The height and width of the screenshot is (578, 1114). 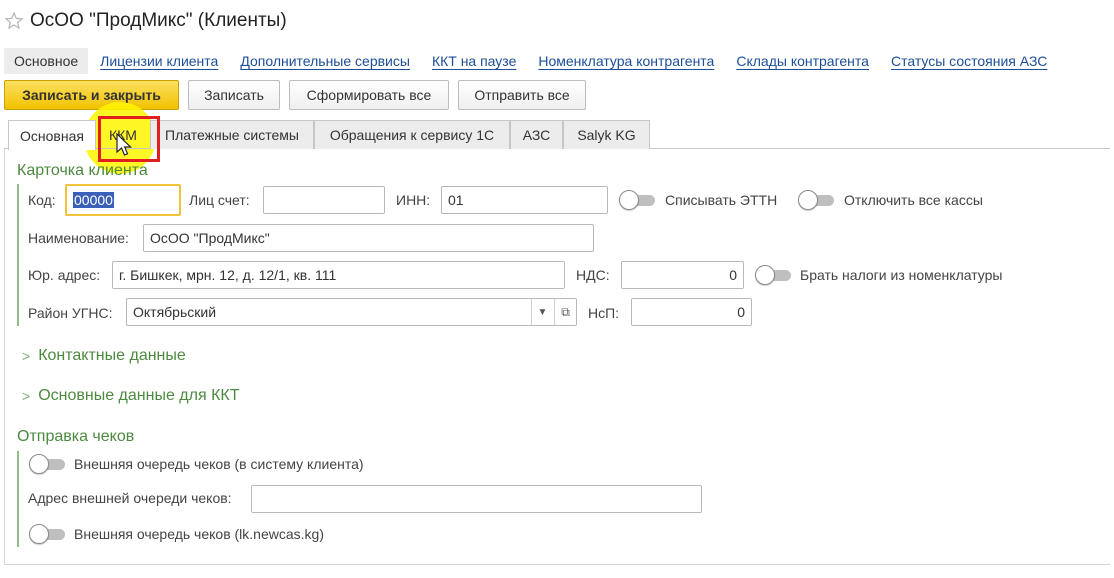 What do you see at coordinates (48, 464) in the screenshot?
I see `external-queue-toggle` at bounding box center [48, 464].